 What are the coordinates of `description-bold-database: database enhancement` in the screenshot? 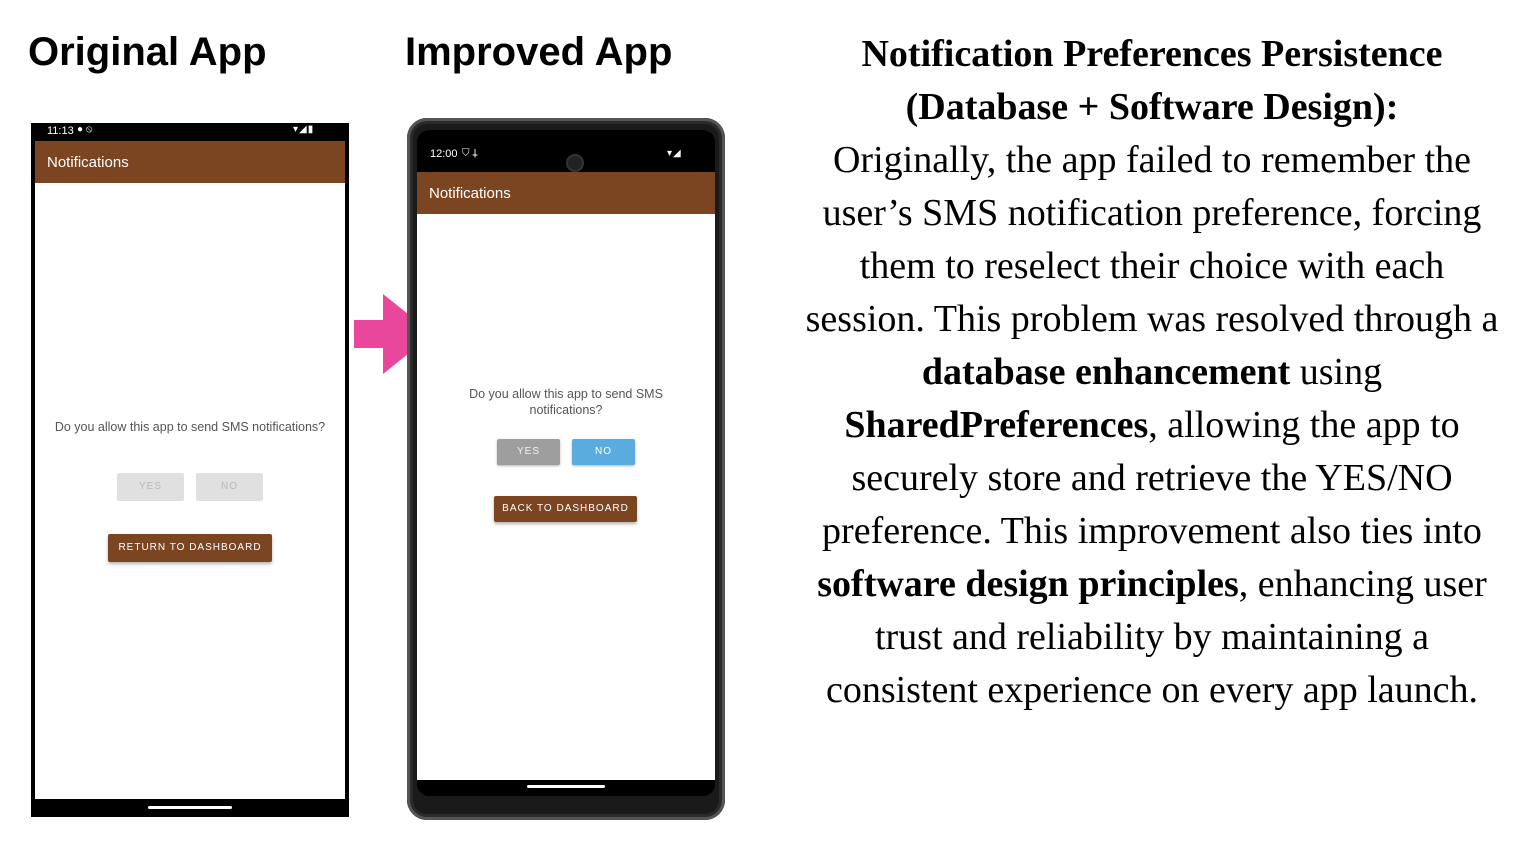 It's located at (1106, 372).